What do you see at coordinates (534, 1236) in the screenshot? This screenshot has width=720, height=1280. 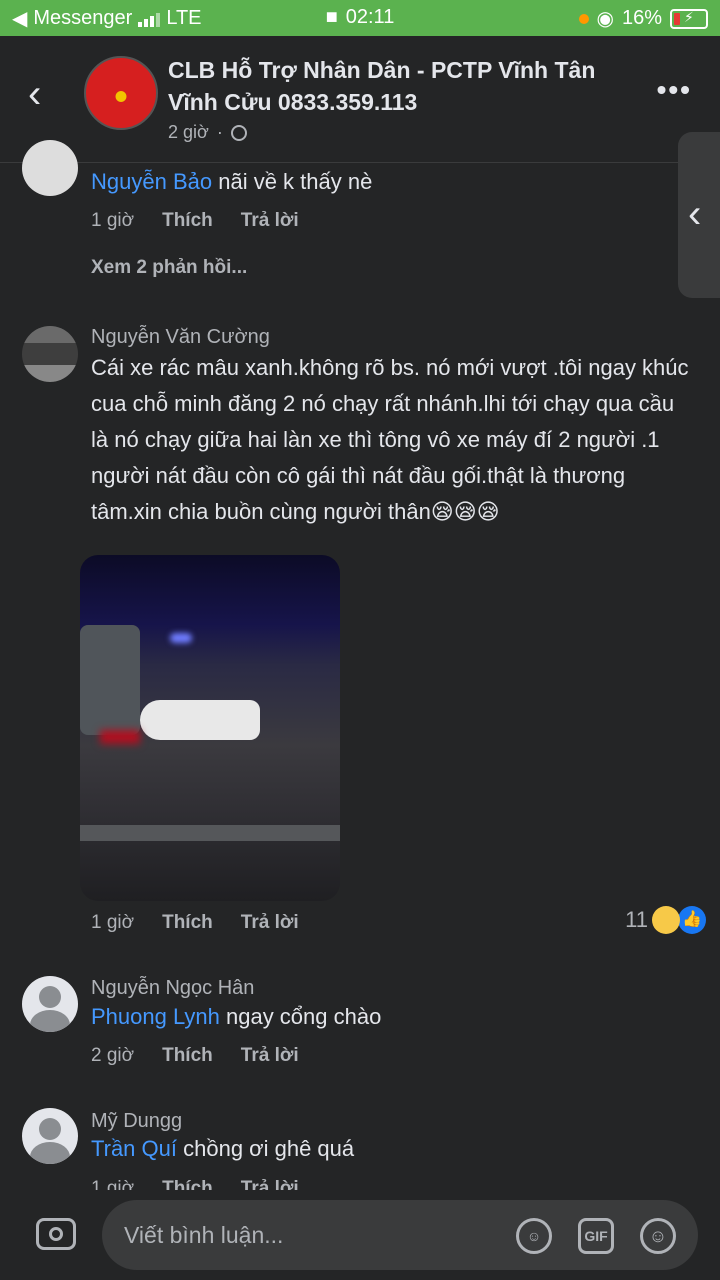 I see `avatar-sticker-icon: ☺` at bounding box center [534, 1236].